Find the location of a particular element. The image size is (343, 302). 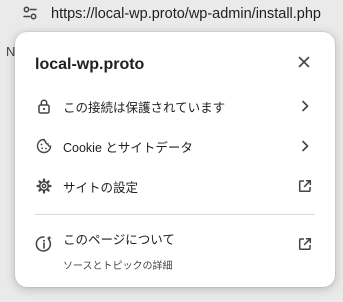

gear-icon is located at coordinates (44, 186).